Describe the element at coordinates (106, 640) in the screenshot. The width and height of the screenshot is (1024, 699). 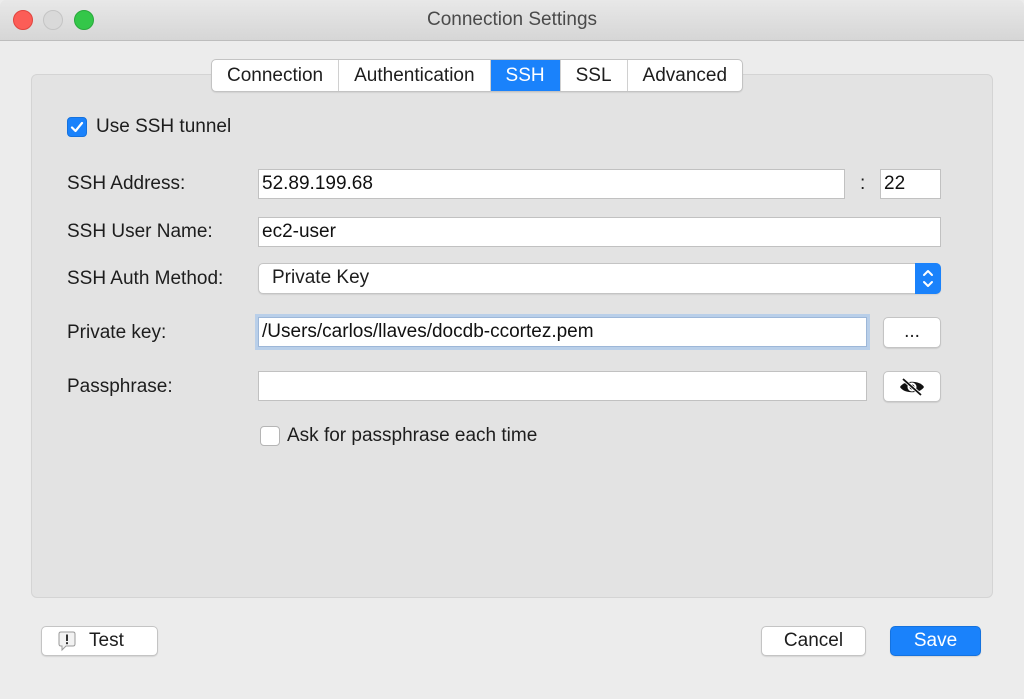
I see `test-button-label: Test` at that location.